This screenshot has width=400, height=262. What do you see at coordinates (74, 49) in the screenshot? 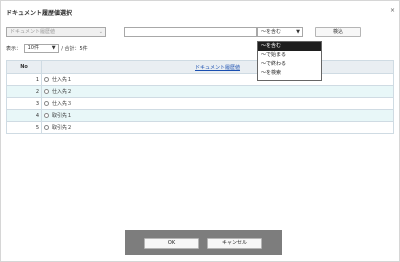
I see `total-count: / 合計：5件` at bounding box center [74, 49].